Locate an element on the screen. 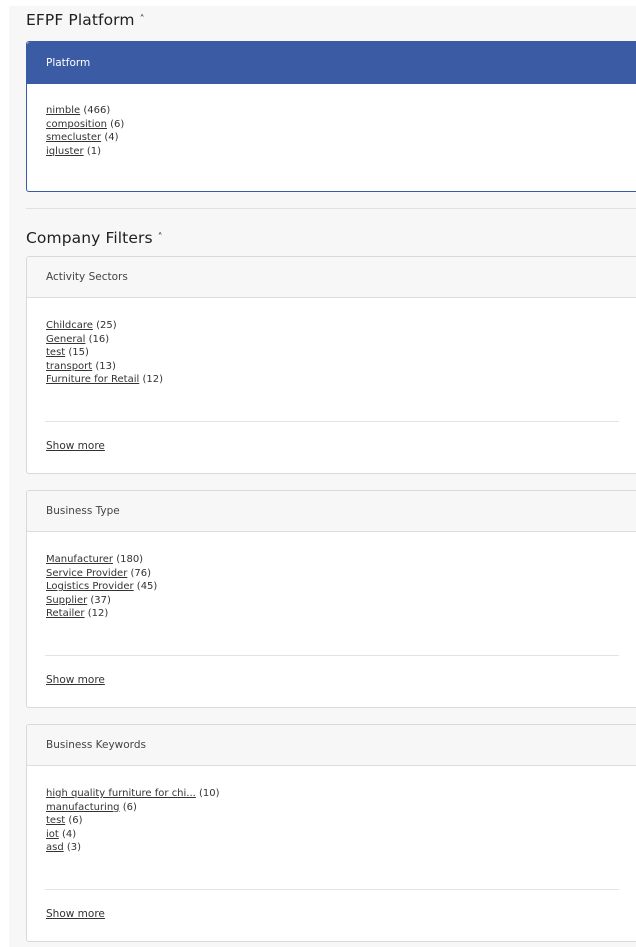 The image size is (636, 947). list-item: Service Provider (76) is located at coordinates (341, 574).